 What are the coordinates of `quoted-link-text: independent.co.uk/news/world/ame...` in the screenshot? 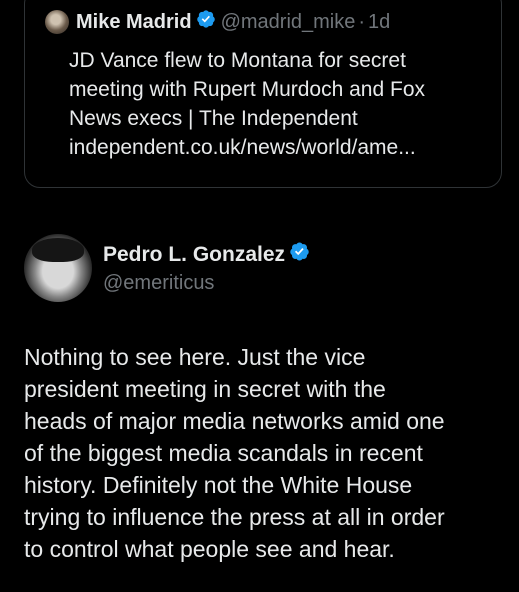 It's located at (289, 147).